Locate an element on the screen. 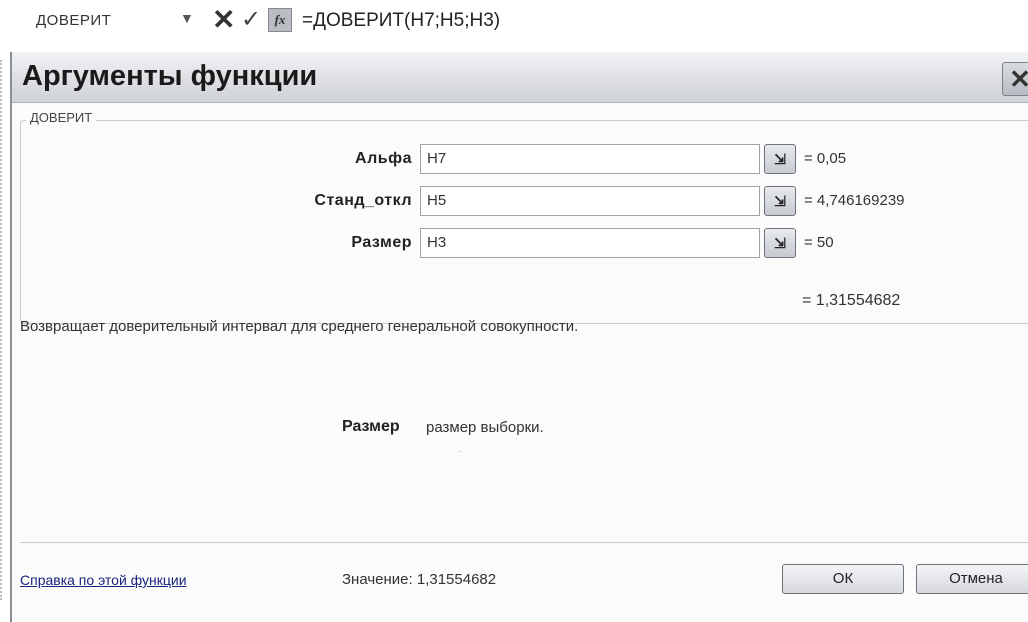  sheet-edge is located at coordinates (3, 330).